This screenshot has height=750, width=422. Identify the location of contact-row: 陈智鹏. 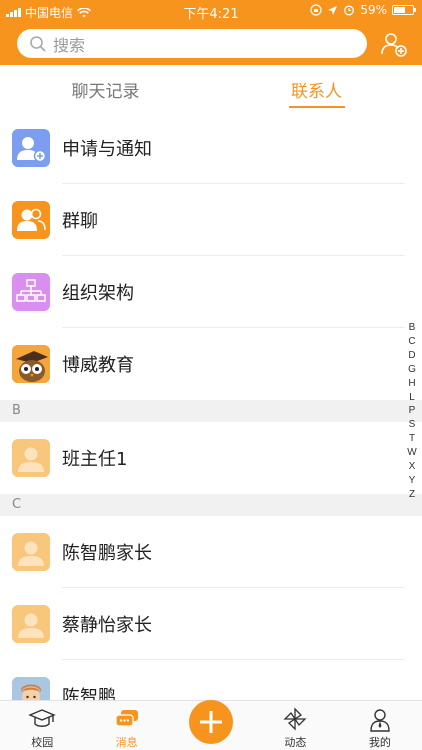
(211, 680).